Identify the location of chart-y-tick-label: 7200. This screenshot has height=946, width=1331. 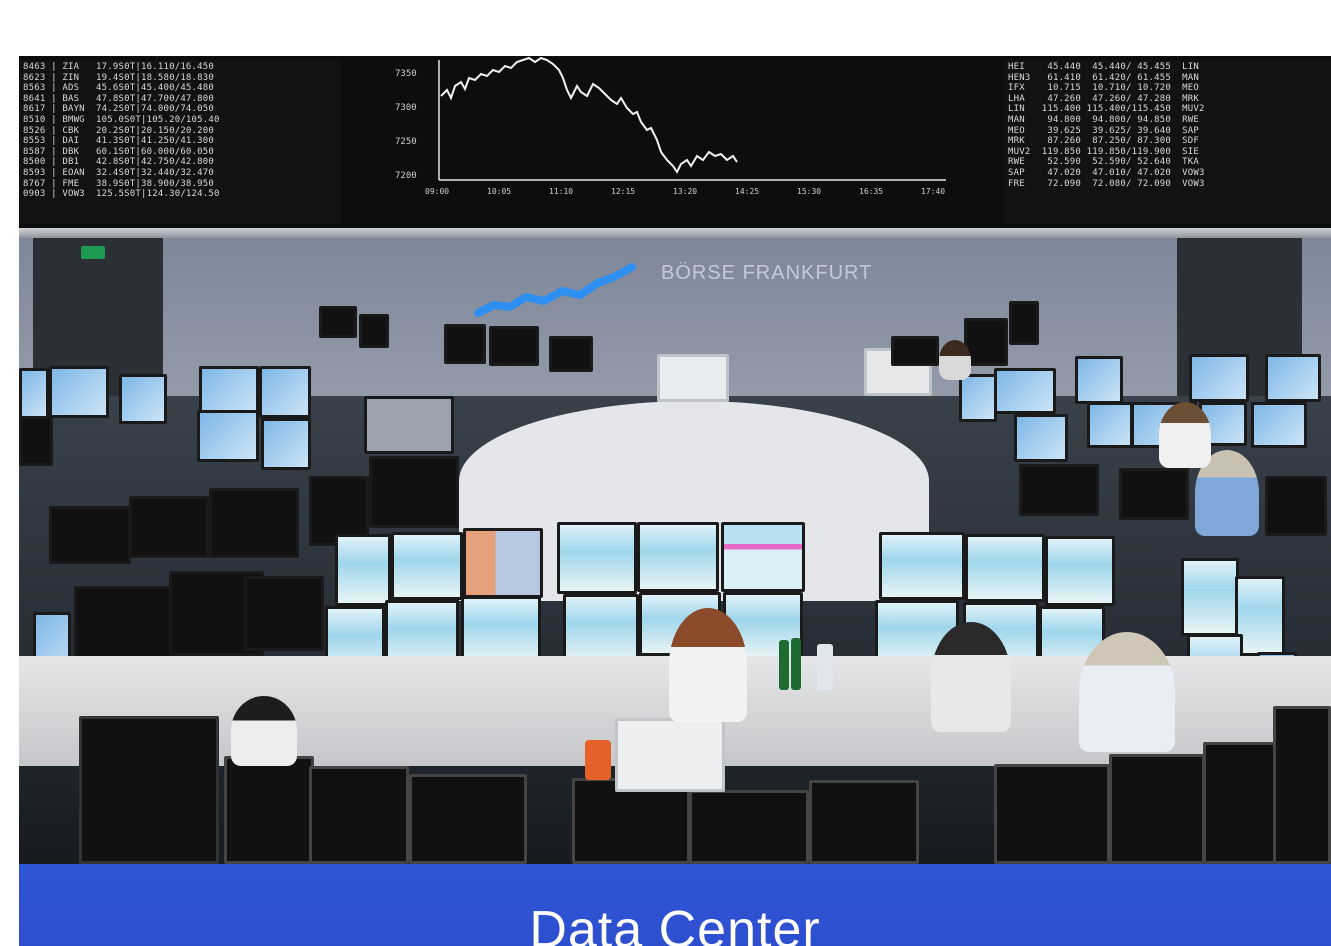
(406, 176).